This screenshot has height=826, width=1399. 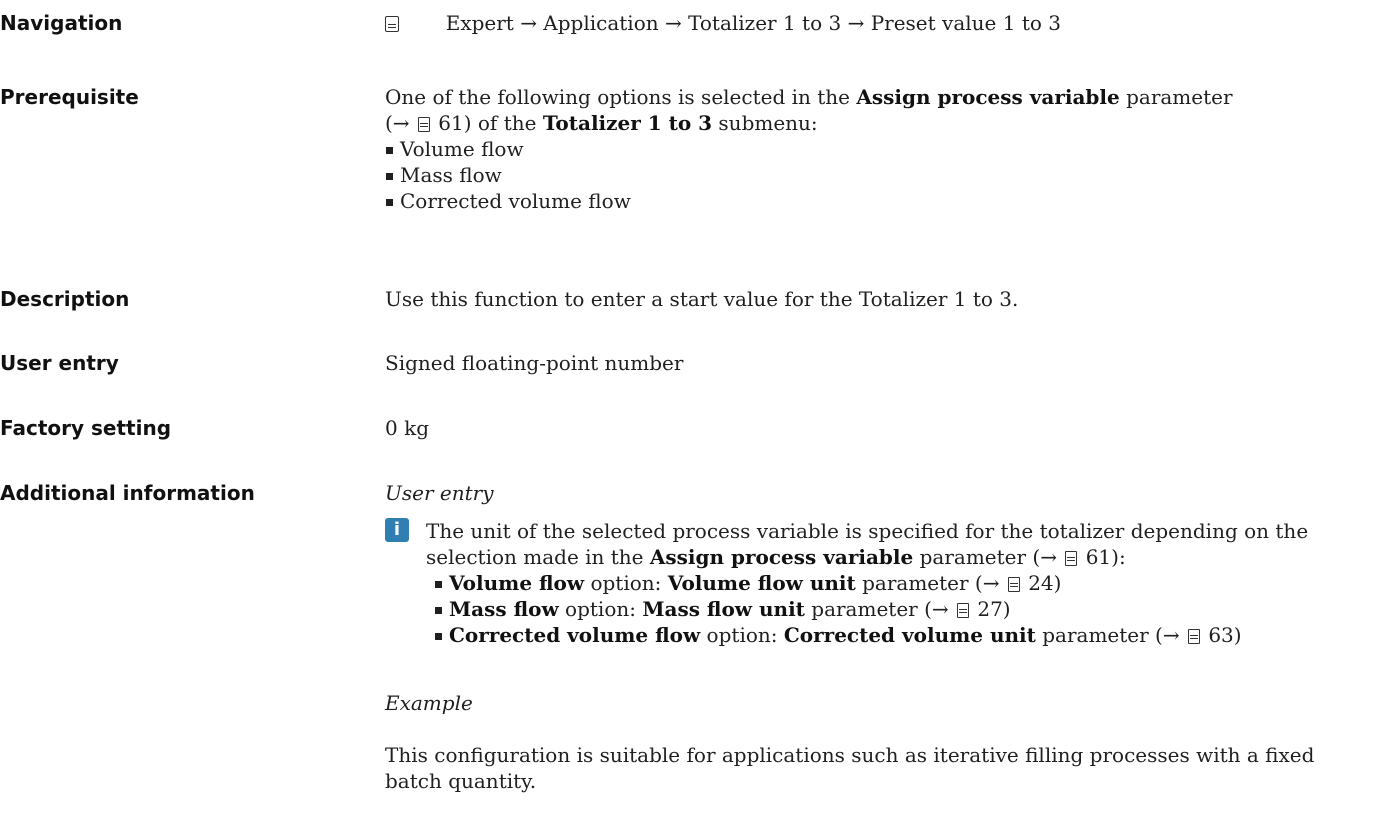 I want to click on example-subheading: Example, so click(x=429, y=703).